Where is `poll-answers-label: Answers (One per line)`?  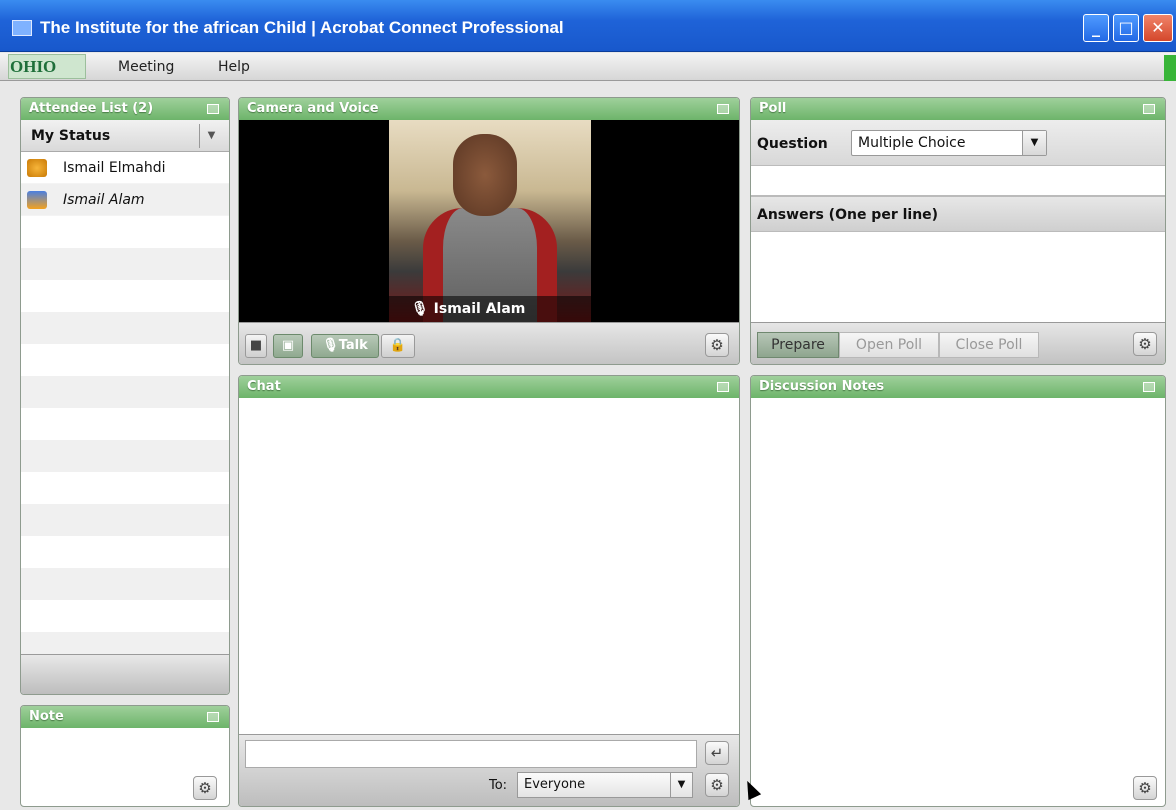
poll-answers-label: Answers (One per line) is located at coordinates (958, 214).